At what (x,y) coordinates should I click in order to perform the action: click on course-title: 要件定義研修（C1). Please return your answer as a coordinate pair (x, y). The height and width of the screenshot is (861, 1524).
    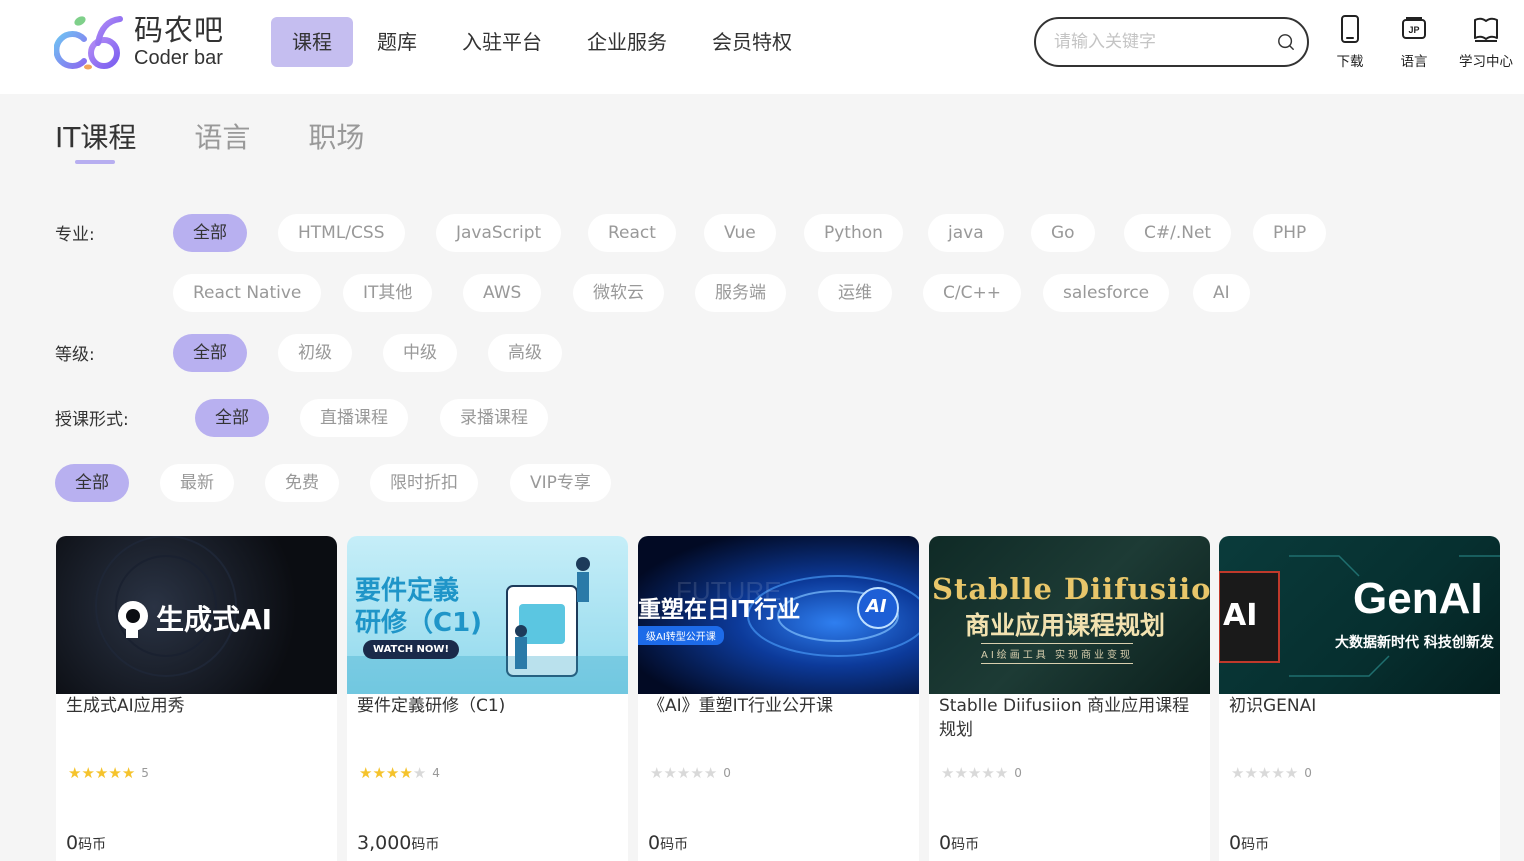
    Looking at the image, I should click on (431, 706).